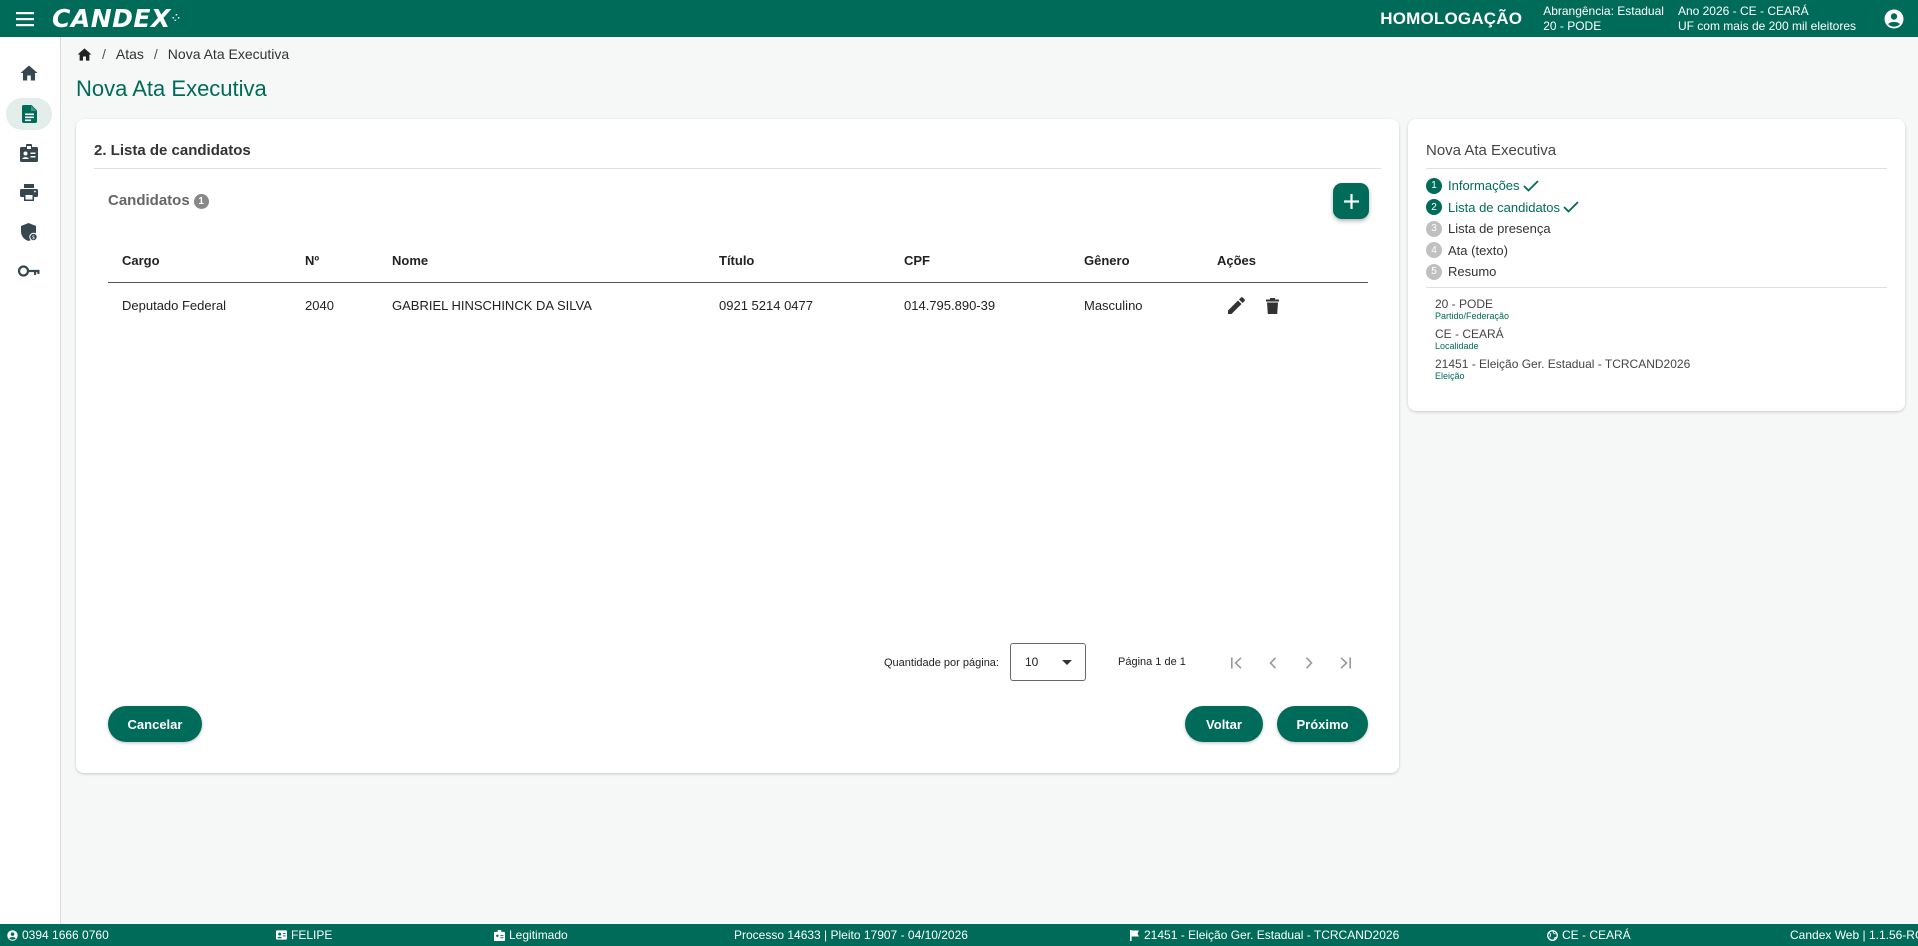 This screenshot has height=946, width=1918. Describe the element at coordinates (1457, 346) in the screenshot. I see `meta-label: Localidade` at that location.